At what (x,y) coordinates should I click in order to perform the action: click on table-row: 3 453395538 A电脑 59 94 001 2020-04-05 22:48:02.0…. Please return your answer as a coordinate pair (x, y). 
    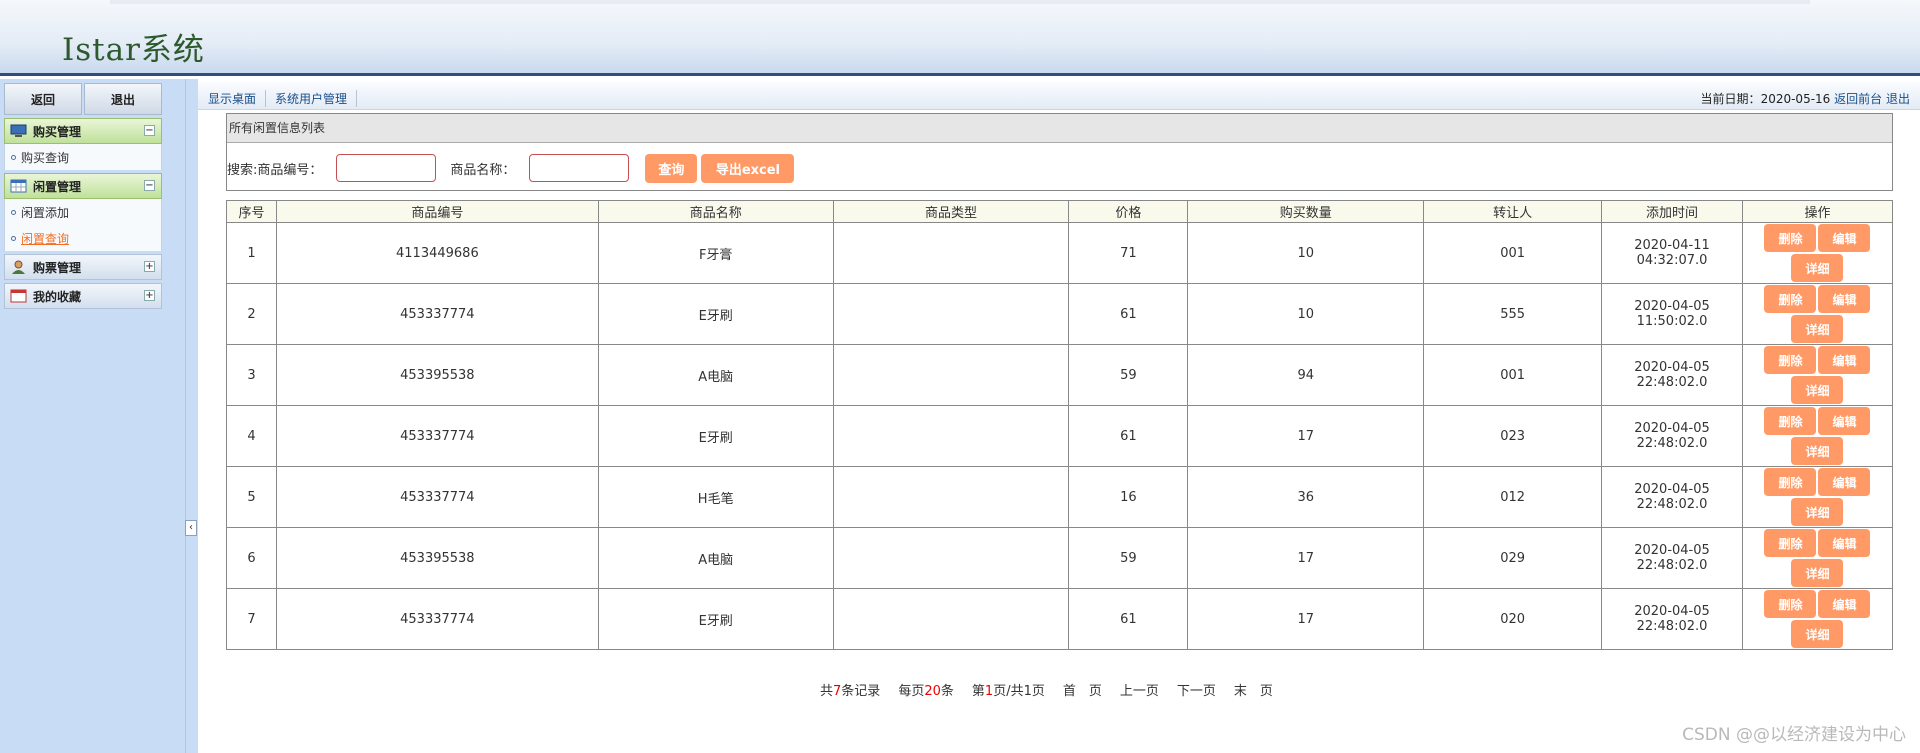
    Looking at the image, I should click on (1060, 375).